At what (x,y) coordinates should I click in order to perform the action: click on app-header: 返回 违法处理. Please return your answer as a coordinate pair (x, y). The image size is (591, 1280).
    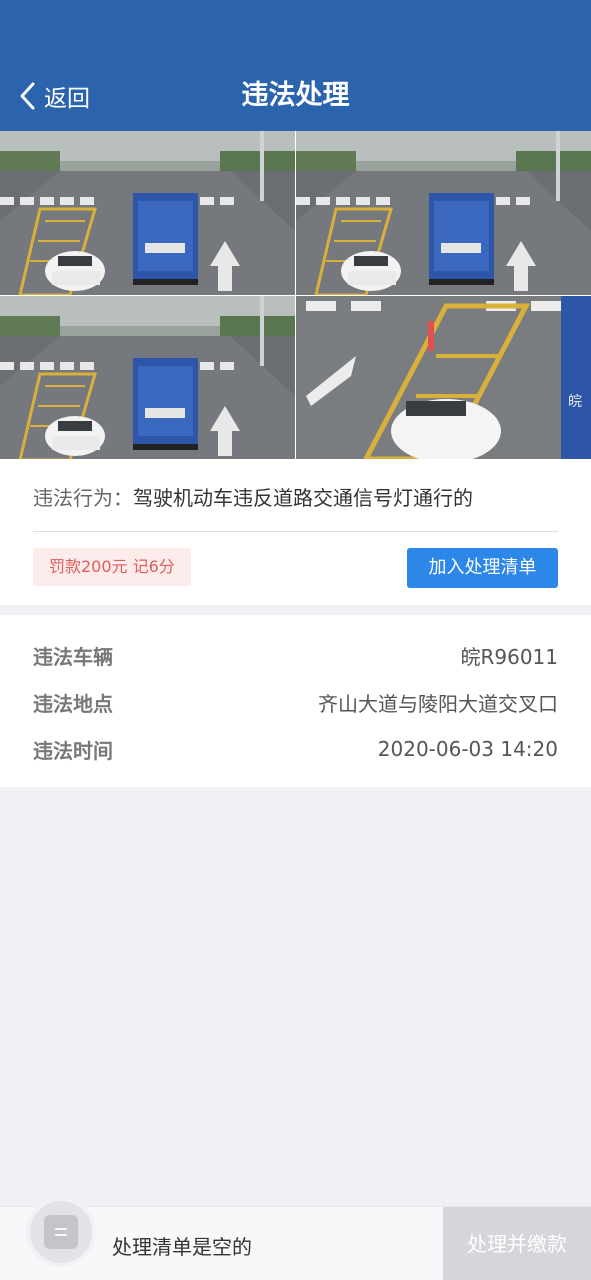
    Looking at the image, I should click on (295, 65).